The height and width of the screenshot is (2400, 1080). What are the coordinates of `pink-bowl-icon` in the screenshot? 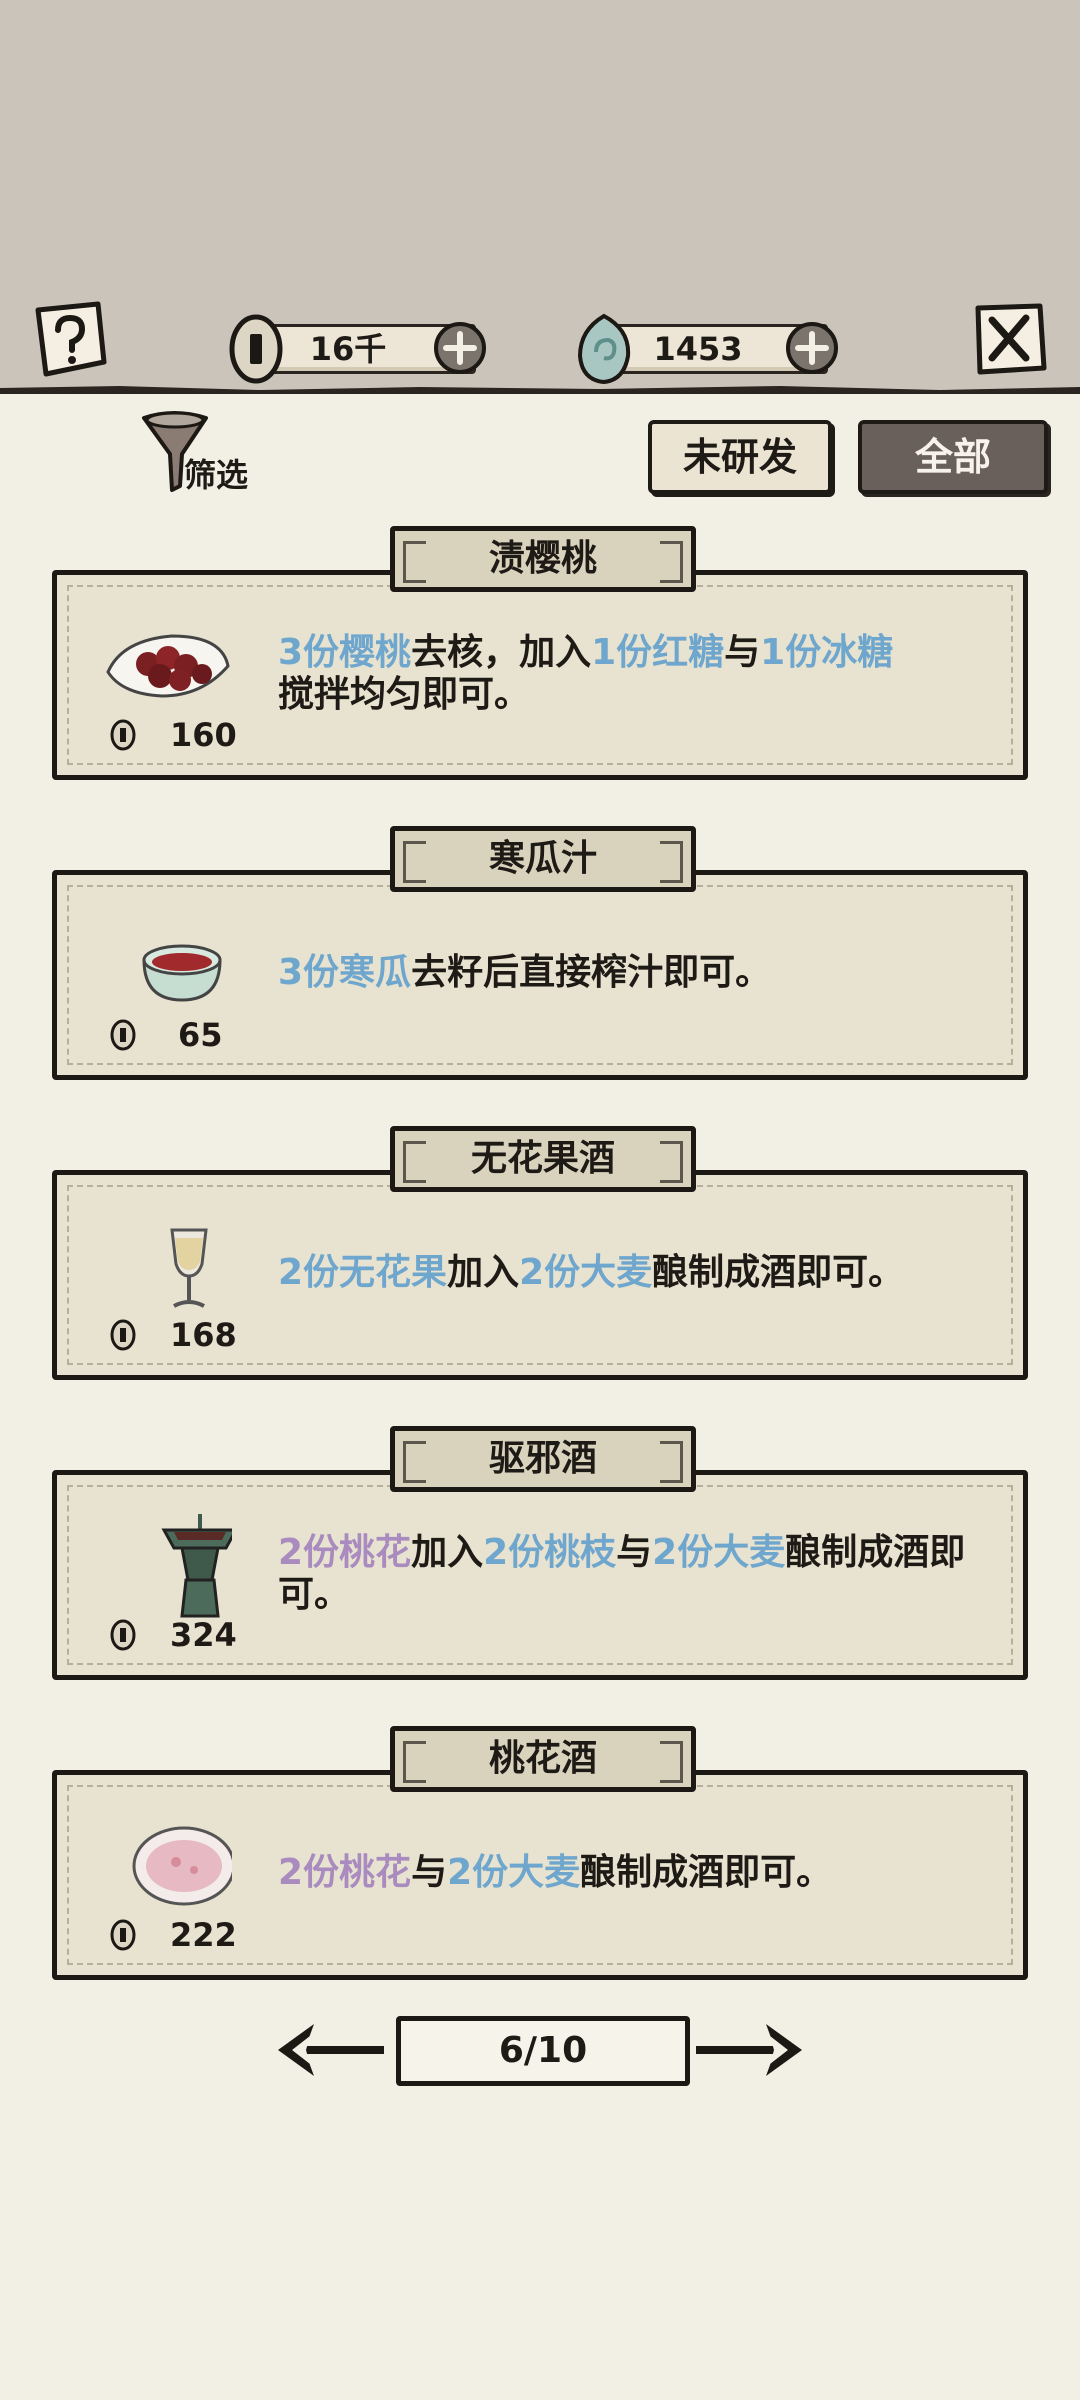 It's located at (182, 1866).